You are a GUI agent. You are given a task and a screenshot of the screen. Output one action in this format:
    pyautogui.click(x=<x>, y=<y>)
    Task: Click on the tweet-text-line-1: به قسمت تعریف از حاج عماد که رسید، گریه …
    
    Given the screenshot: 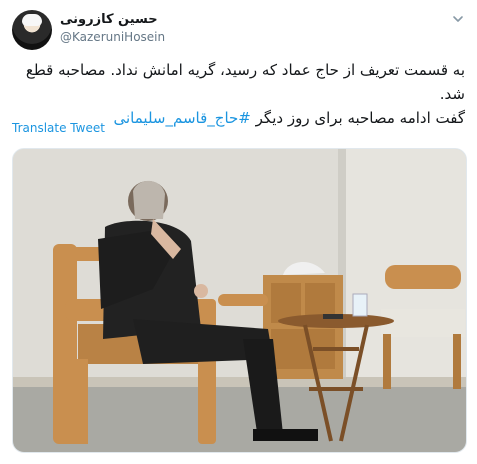 What is the action you would take?
    pyautogui.click(x=245, y=82)
    